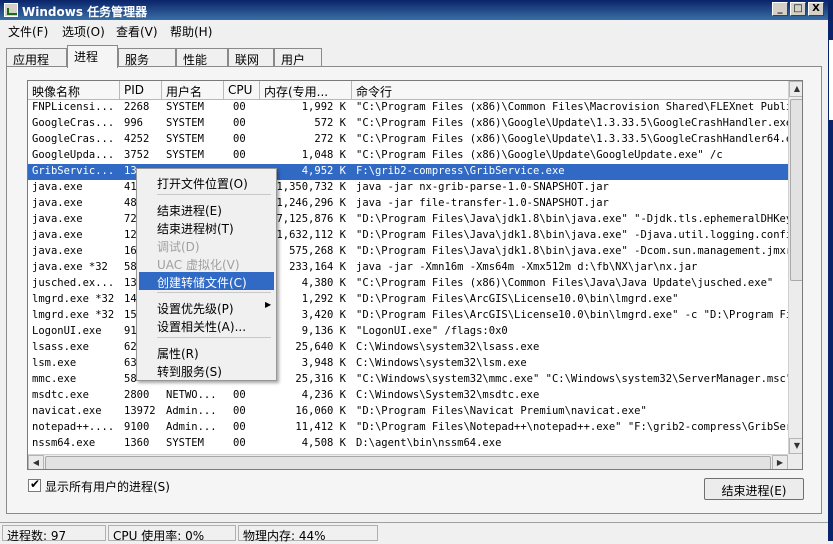 The height and width of the screenshot is (544, 833). What do you see at coordinates (191, 31) in the screenshot?
I see `menu-help: 帮助(H)` at bounding box center [191, 31].